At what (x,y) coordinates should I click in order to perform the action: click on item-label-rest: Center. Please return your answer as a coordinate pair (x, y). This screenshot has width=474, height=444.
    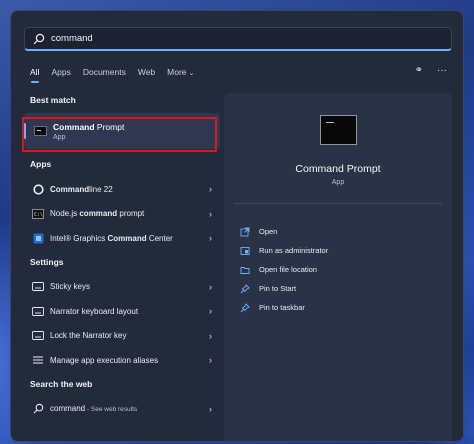
    Looking at the image, I should click on (159, 238).